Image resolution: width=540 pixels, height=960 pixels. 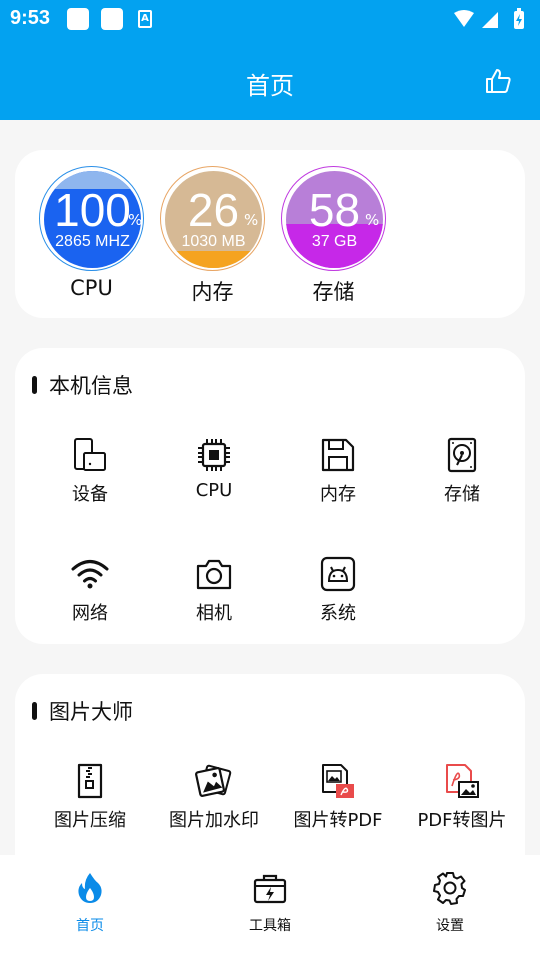 What do you see at coordinates (90, 820) in the screenshot?
I see `tile-label: 图片压缩` at bounding box center [90, 820].